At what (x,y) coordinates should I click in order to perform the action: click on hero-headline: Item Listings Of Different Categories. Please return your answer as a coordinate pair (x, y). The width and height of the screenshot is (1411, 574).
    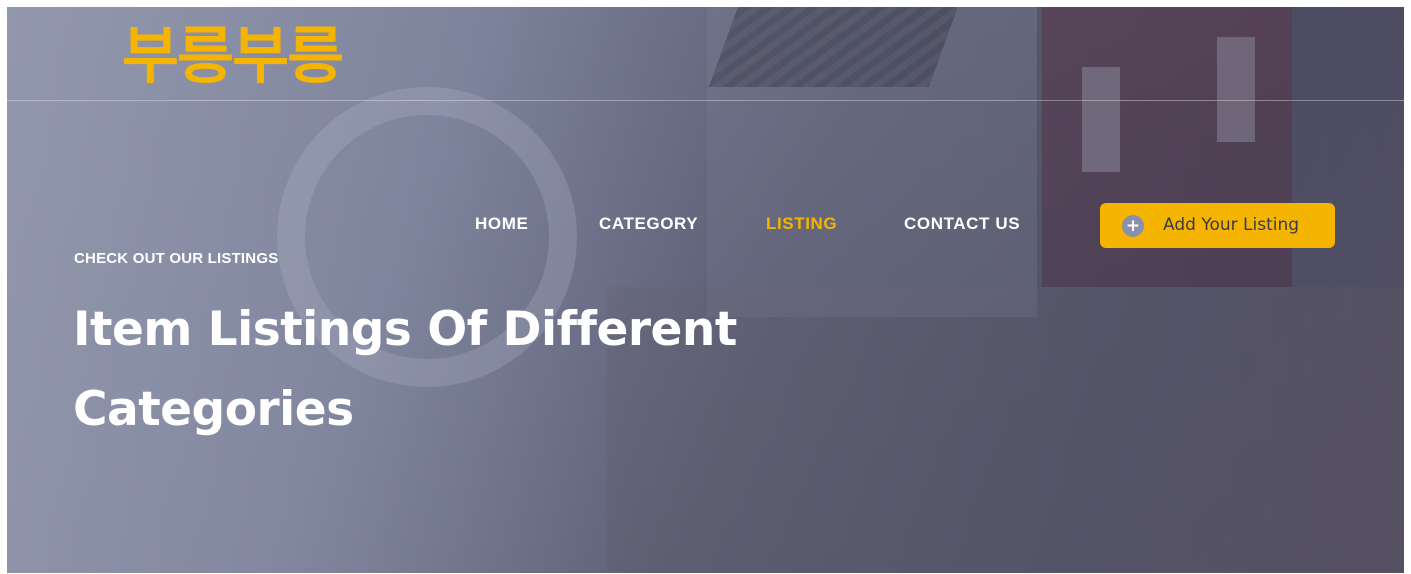
    Looking at the image, I should click on (405, 369).